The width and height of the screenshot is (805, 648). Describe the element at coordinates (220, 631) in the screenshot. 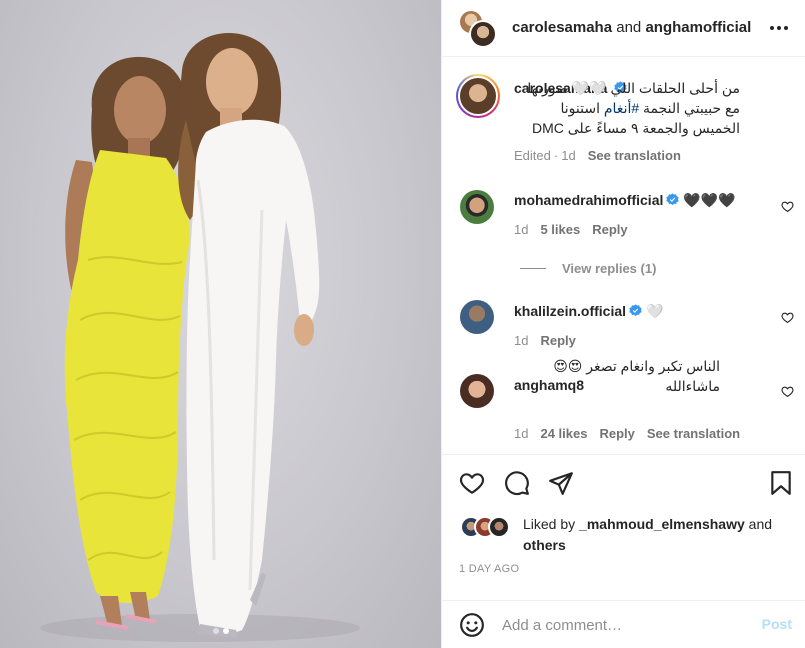

I see `carousel-dots` at that location.